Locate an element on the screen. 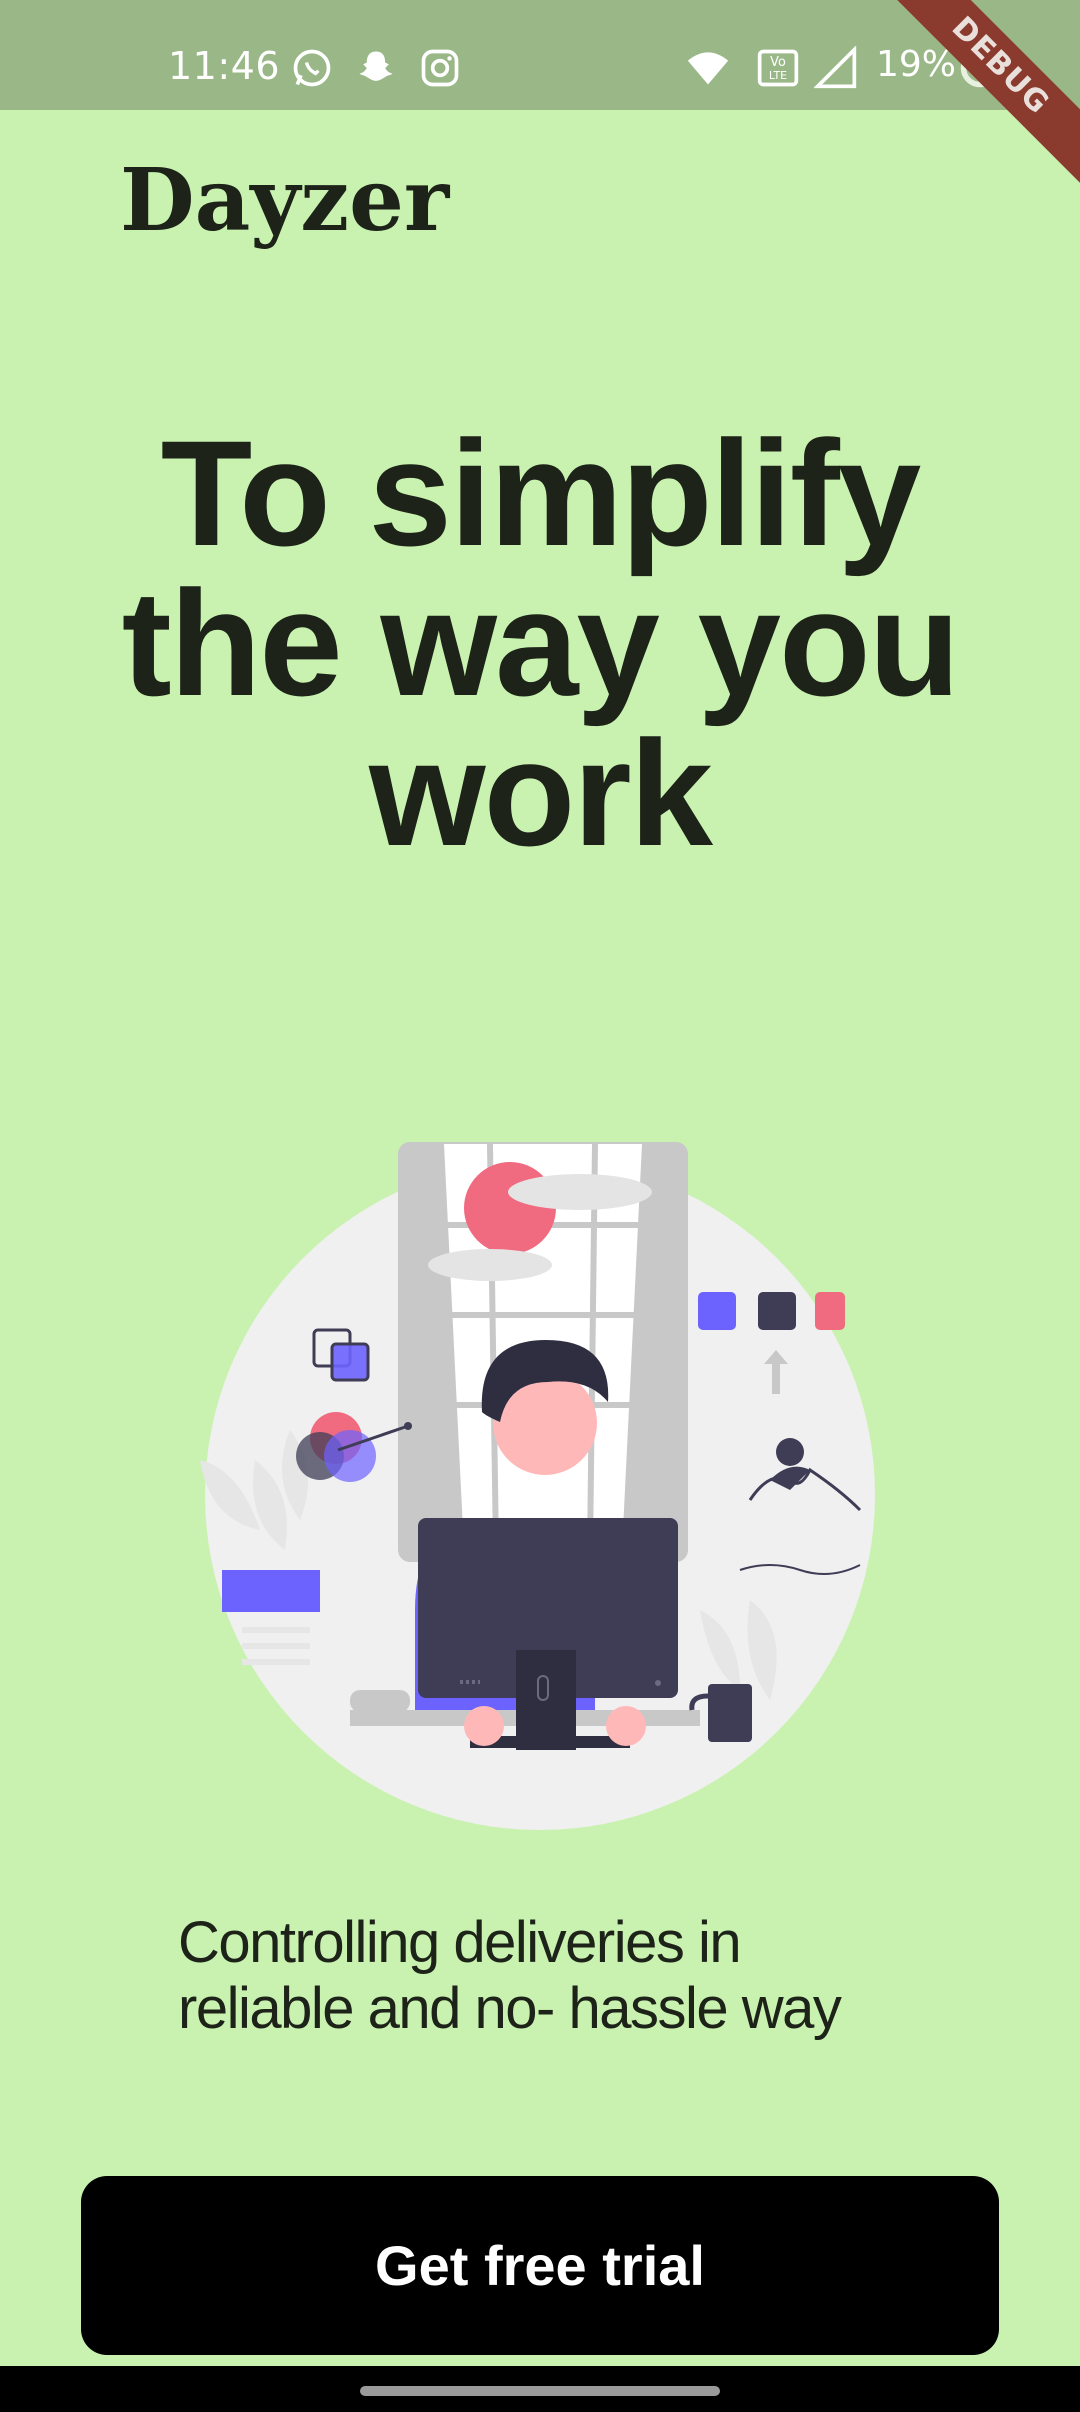 The image size is (1080, 2412). snapchat-icon is located at coordinates (376, 66).